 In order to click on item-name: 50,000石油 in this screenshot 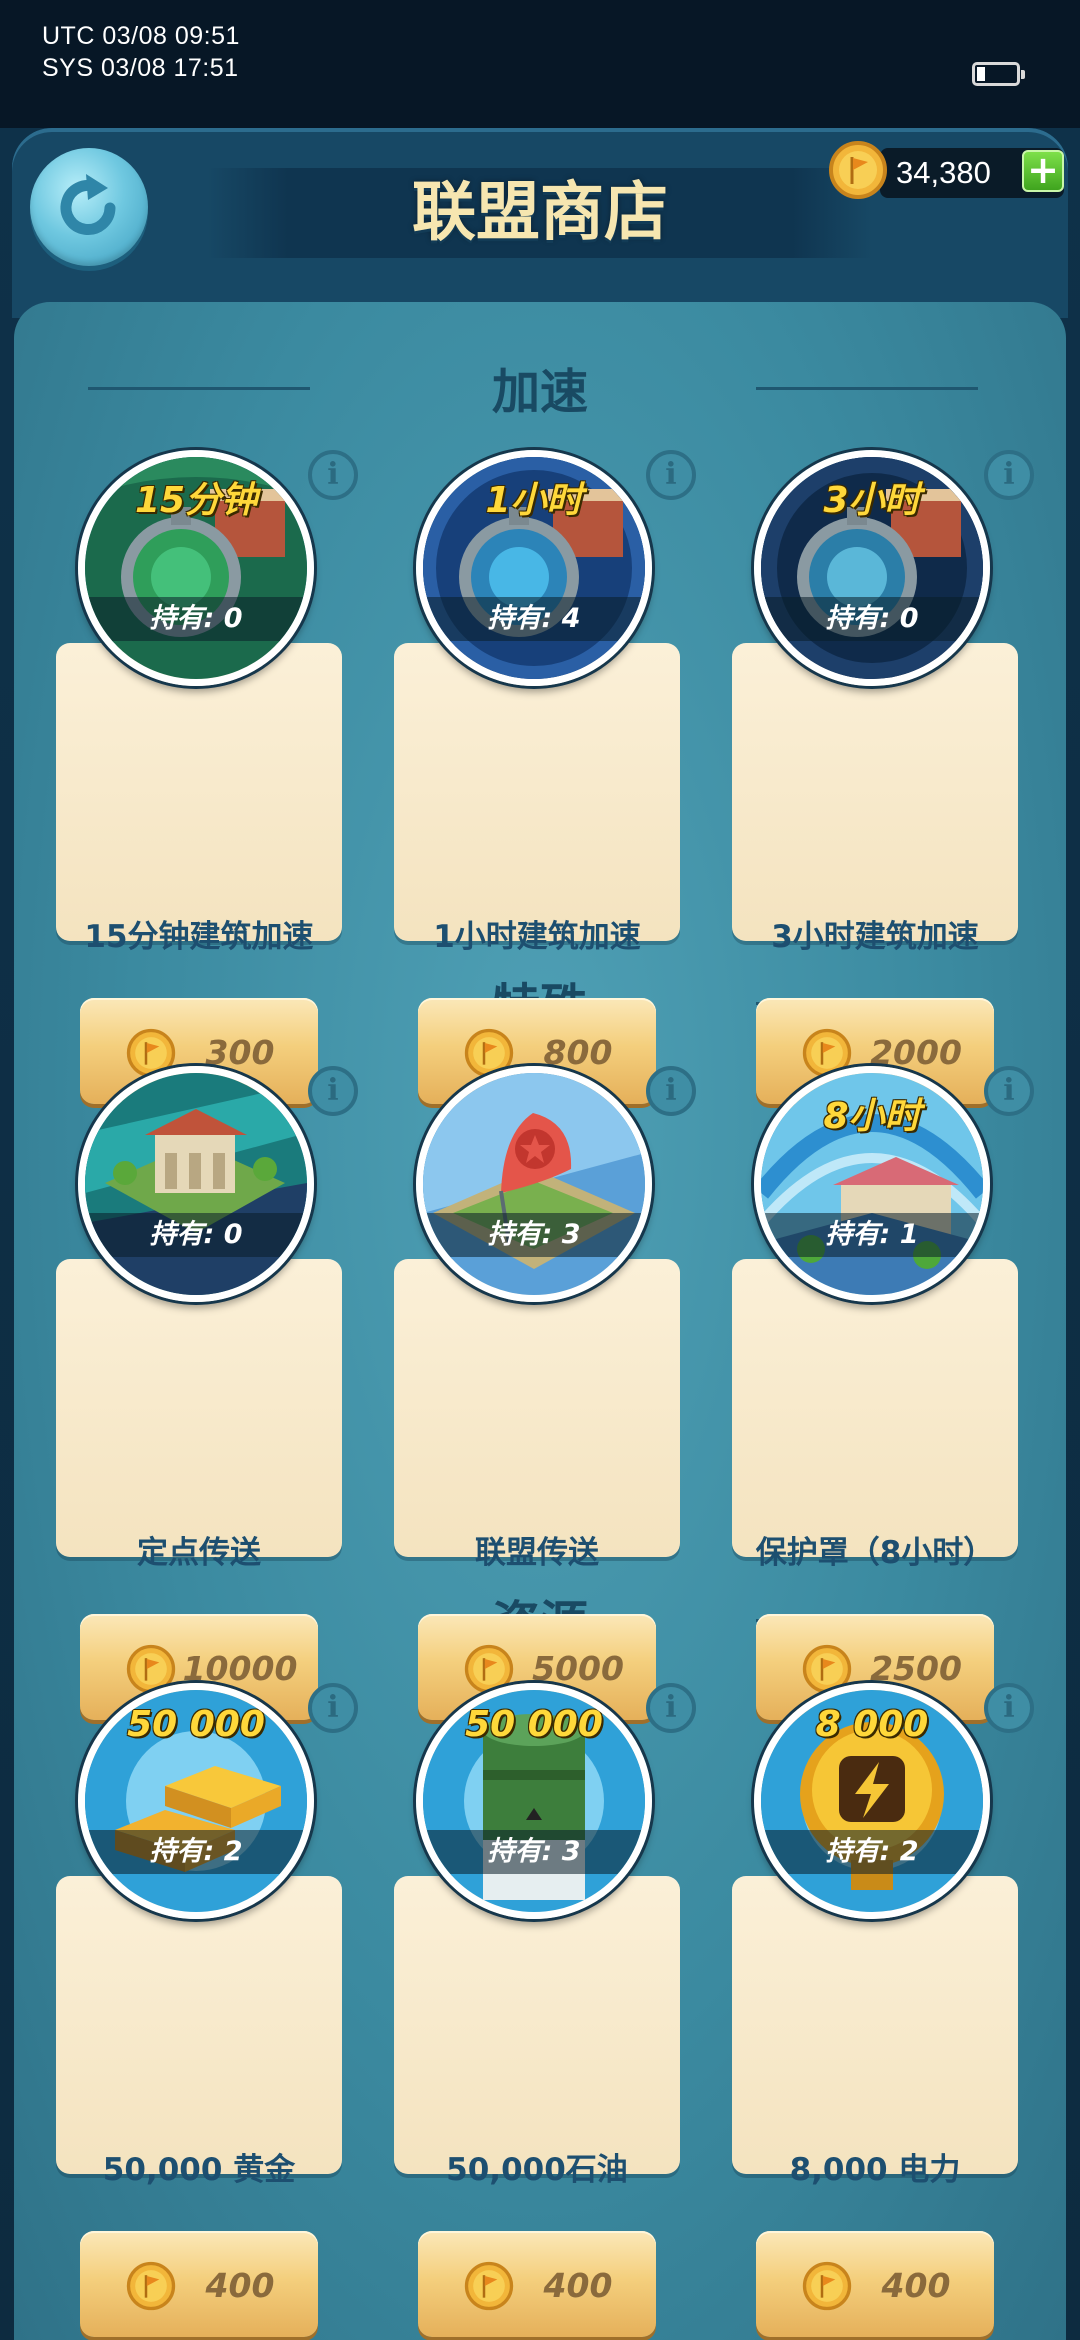, I will do `click(537, 2170)`.